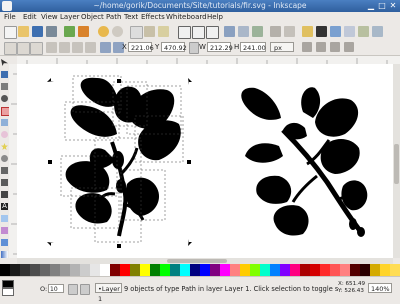 This screenshot has width=400, height=304. Describe the element at coordinates (307, 47) in the screenshot. I see `scale-stroke-icon` at that location.